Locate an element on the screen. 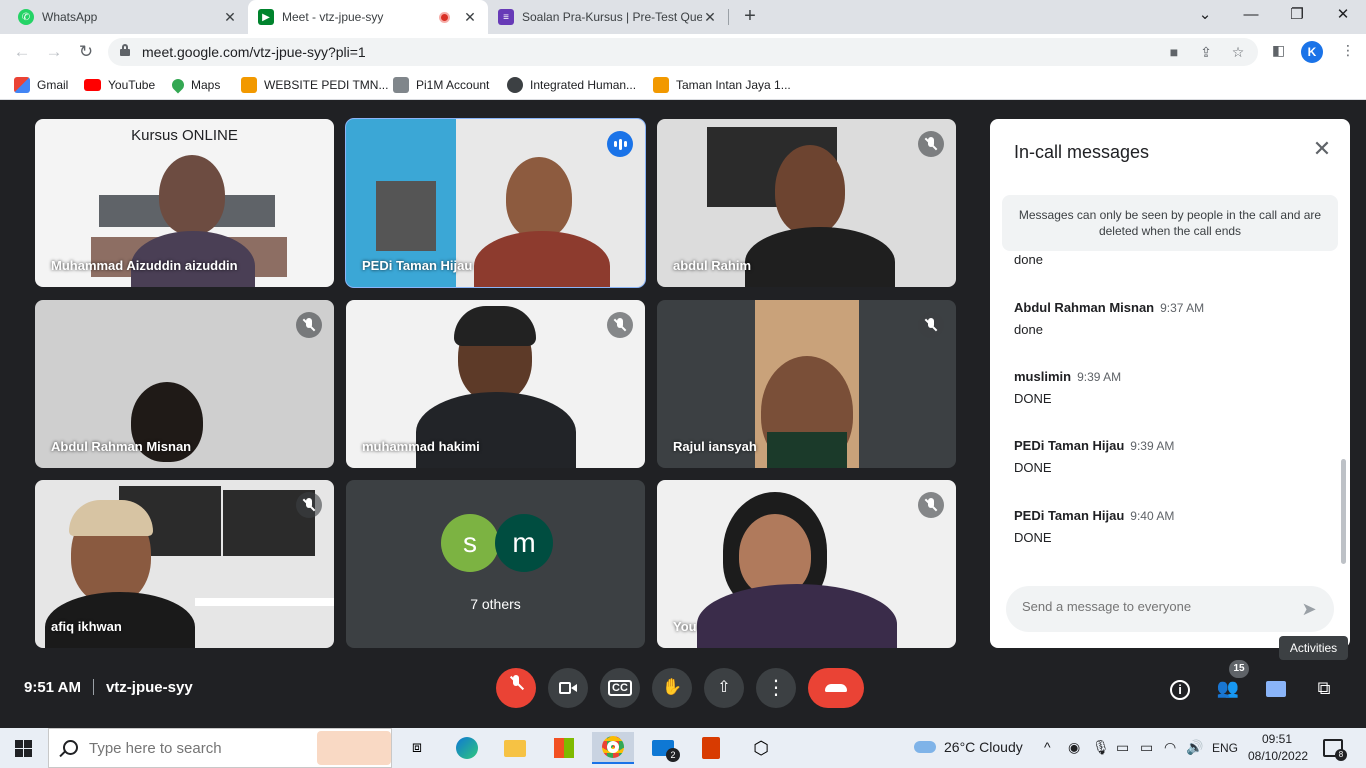 The width and height of the screenshot is (1366, 768). captions-button: CC is located at coordinates (620, 688).